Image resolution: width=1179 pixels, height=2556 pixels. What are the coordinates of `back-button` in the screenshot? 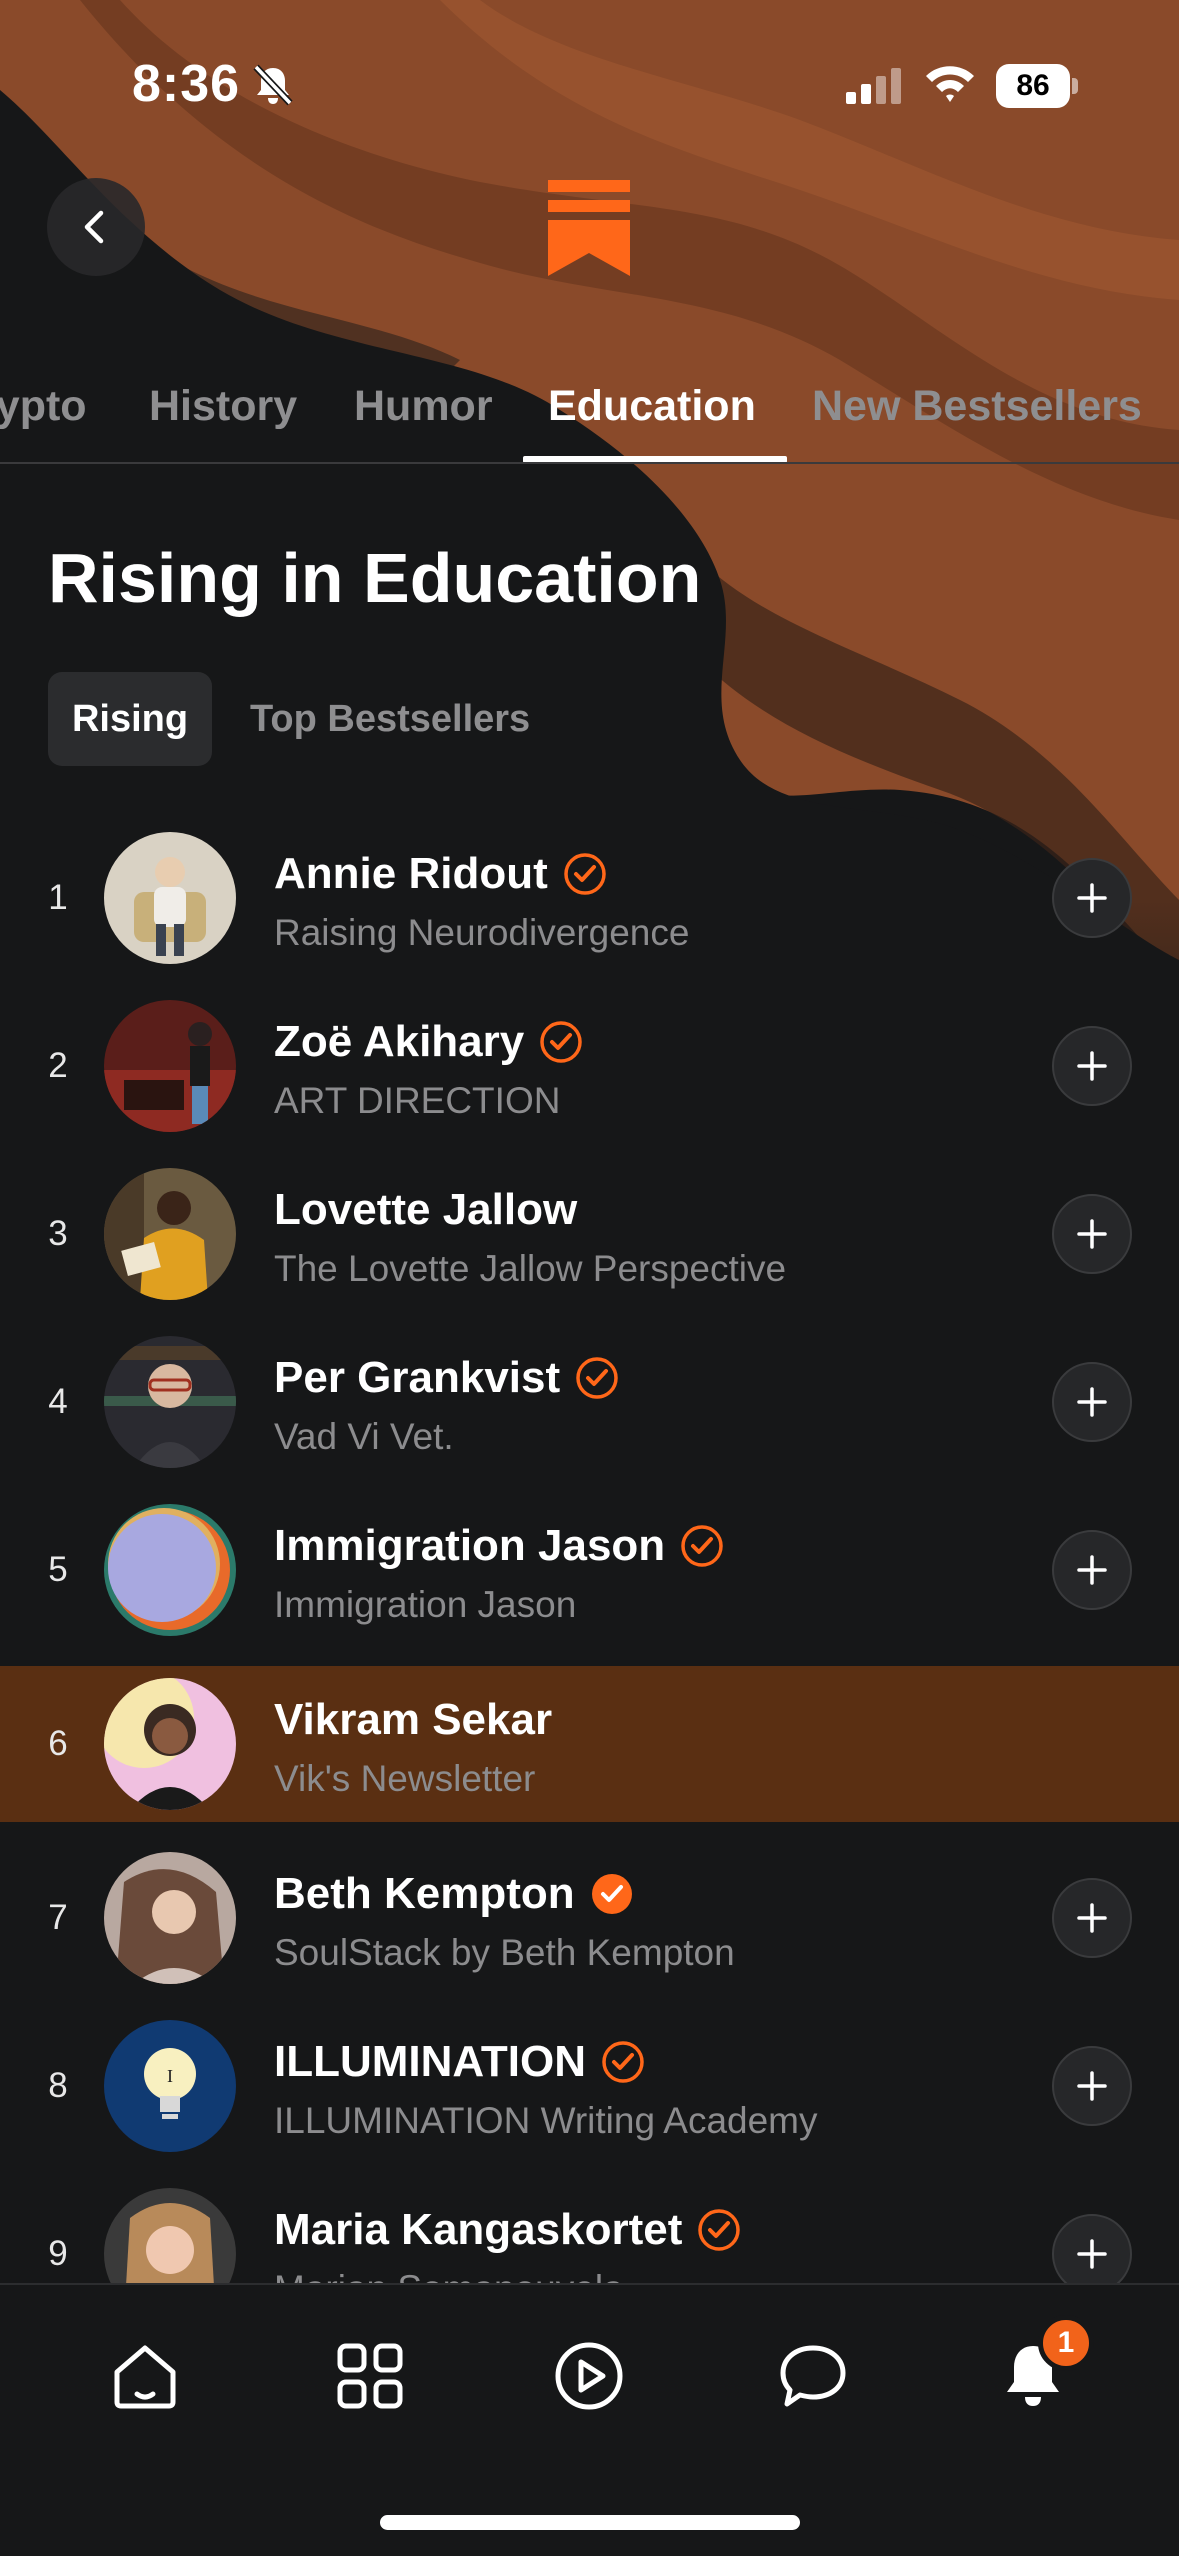 It's located at (96, 227).